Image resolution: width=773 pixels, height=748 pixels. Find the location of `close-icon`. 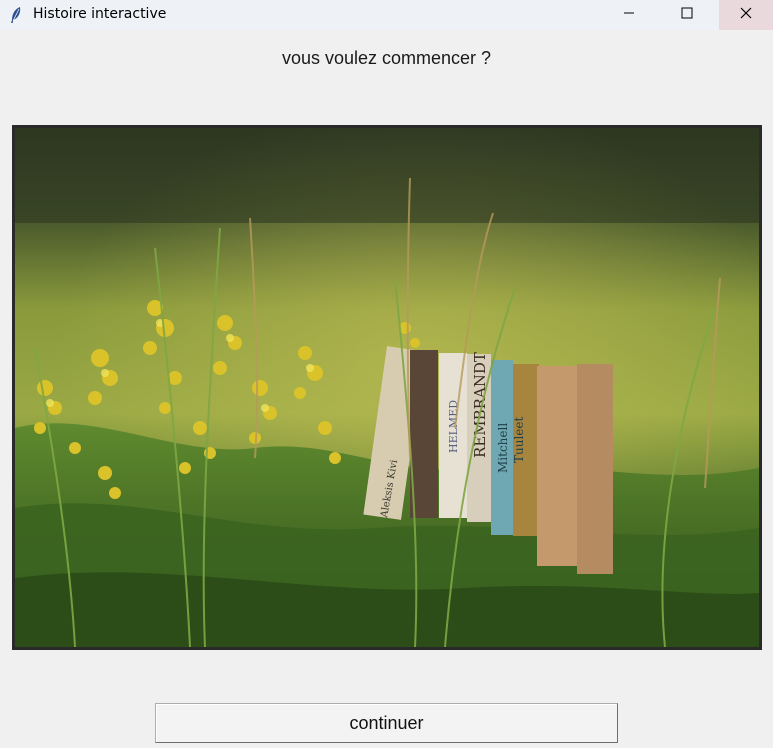

close-icon is located at coordinates (746, 15).